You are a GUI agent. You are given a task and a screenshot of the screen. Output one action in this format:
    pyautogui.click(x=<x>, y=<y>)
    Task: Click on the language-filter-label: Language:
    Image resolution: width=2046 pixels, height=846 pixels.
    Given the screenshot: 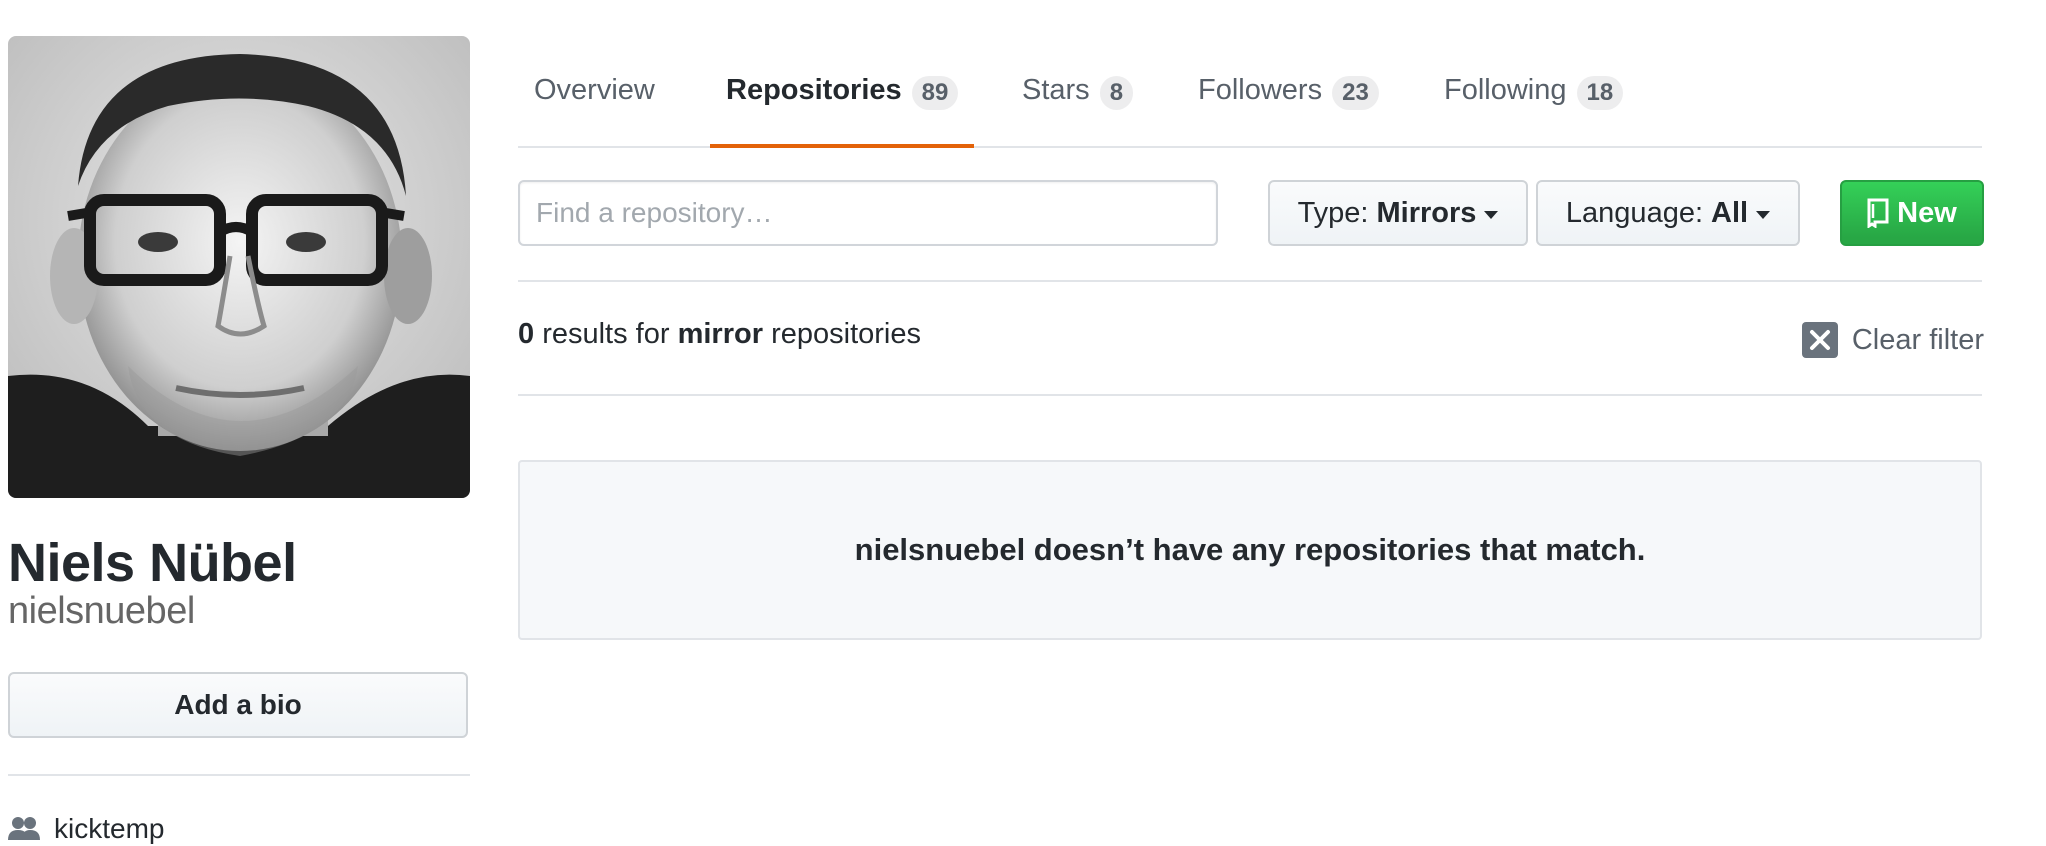 What is the action you would take?
    pyautogui.click(x=1634, y=212)
    